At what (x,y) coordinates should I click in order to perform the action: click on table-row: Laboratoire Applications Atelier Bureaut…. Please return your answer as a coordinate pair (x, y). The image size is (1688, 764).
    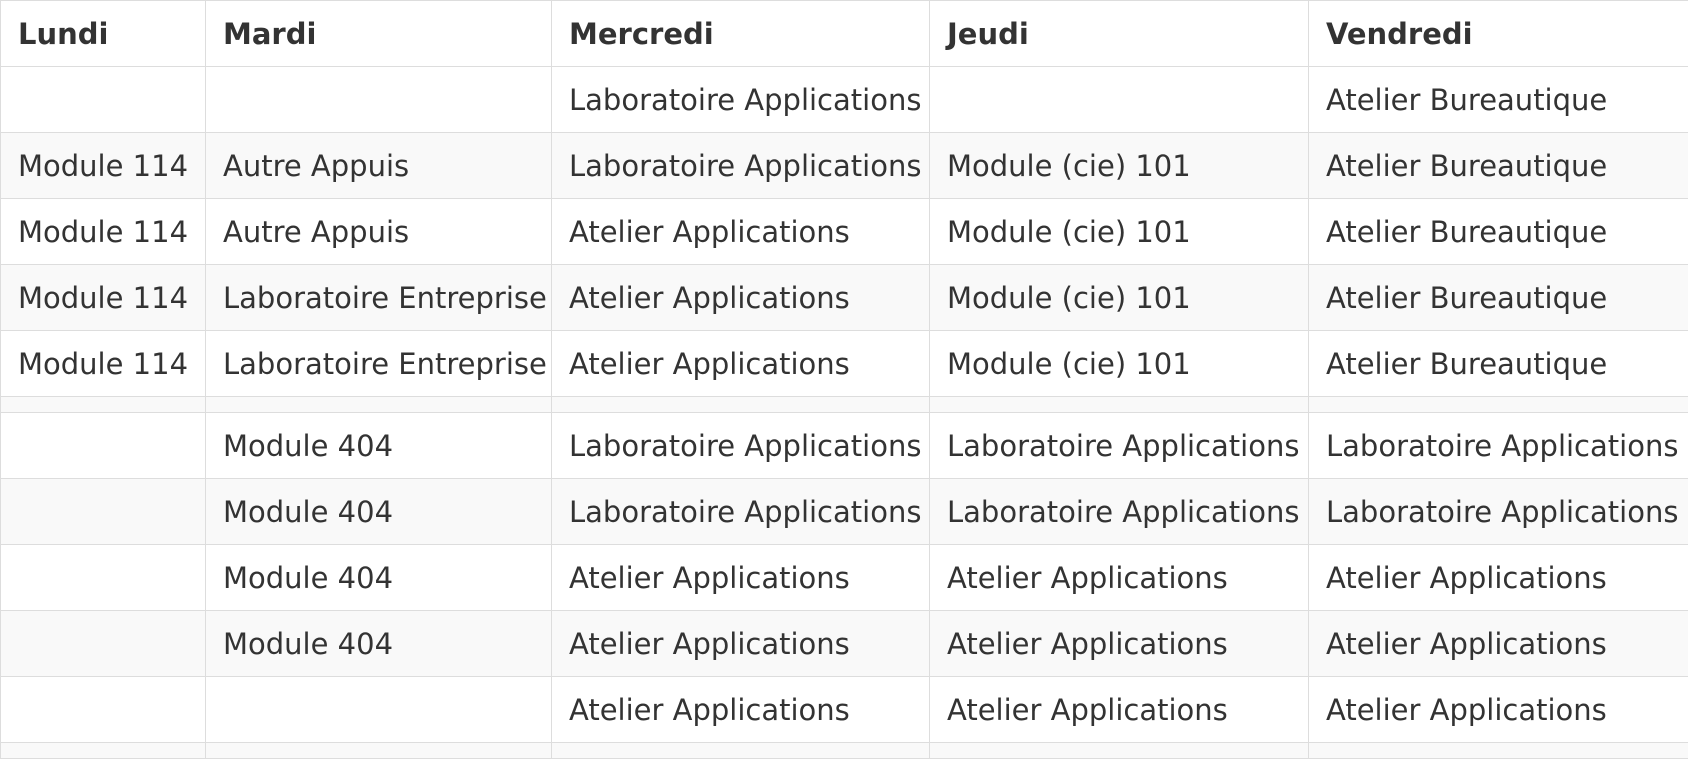
    Looking at the image, I should click on (844, 99).